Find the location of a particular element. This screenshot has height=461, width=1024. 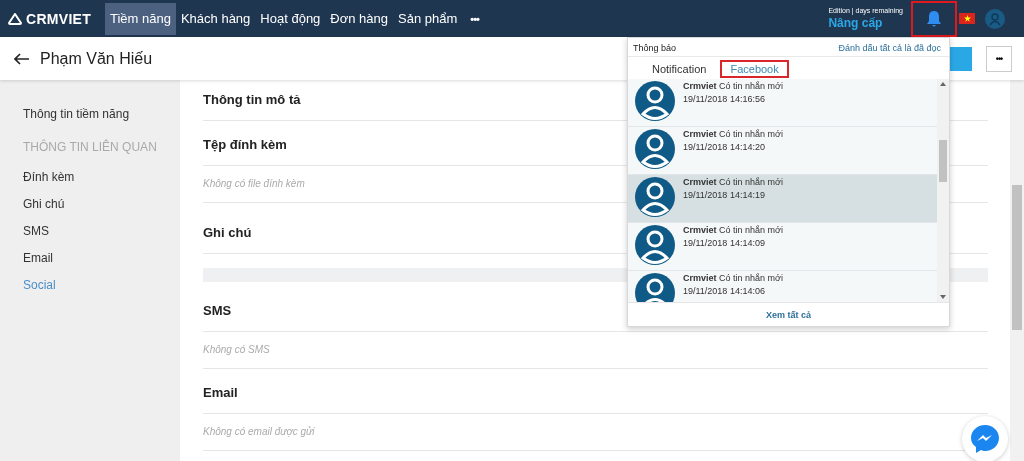

sidebar-heading: THÔNG TIN LIÊN QUAN is located at coordinates (90, 147).